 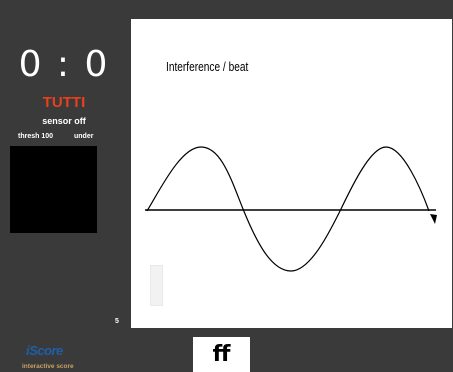 I want to click on section-label: TUTTI, so click(x=64, y=102).